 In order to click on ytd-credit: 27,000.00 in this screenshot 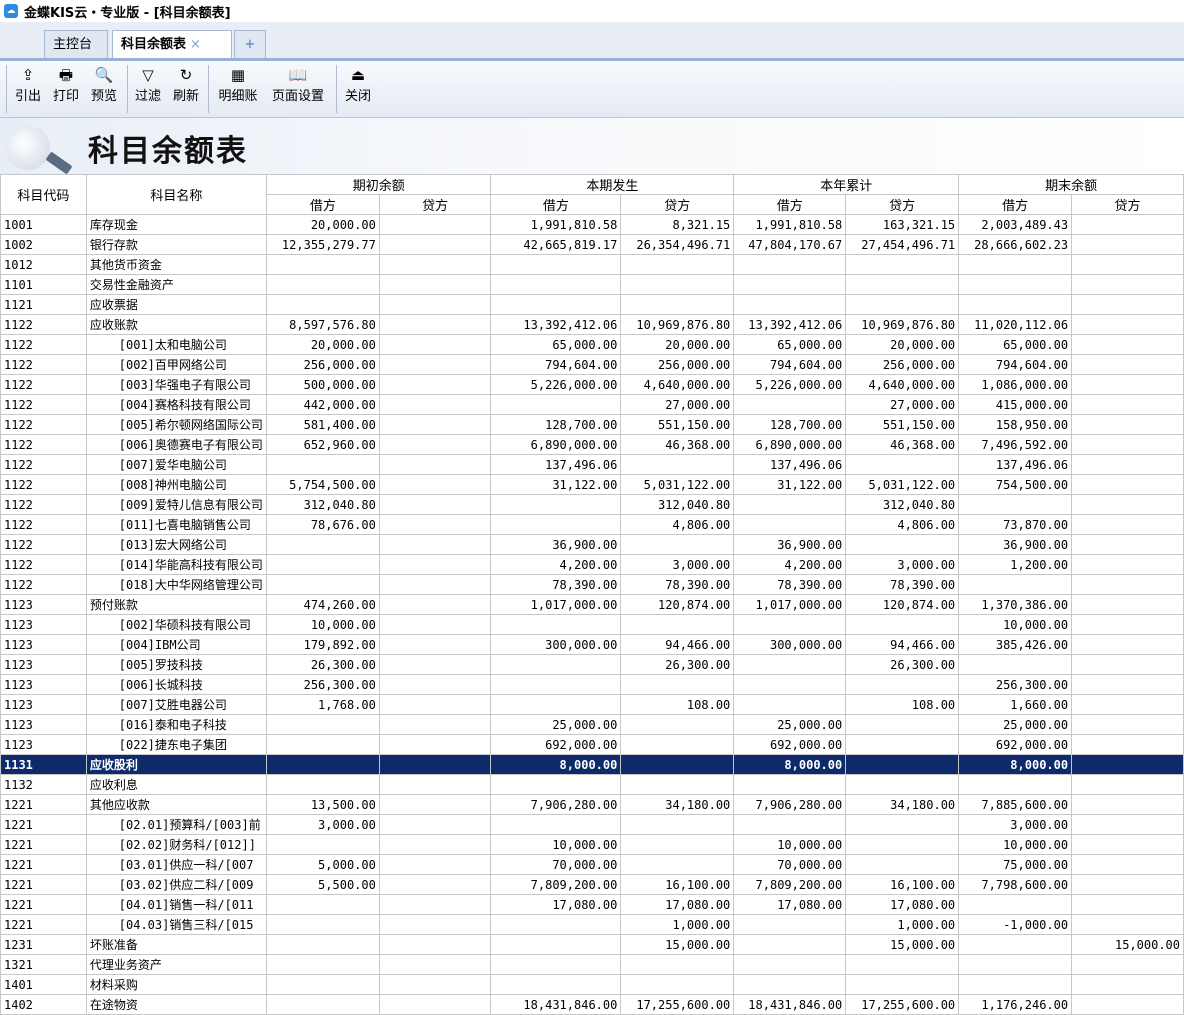, I will do `click(902, 404)`.